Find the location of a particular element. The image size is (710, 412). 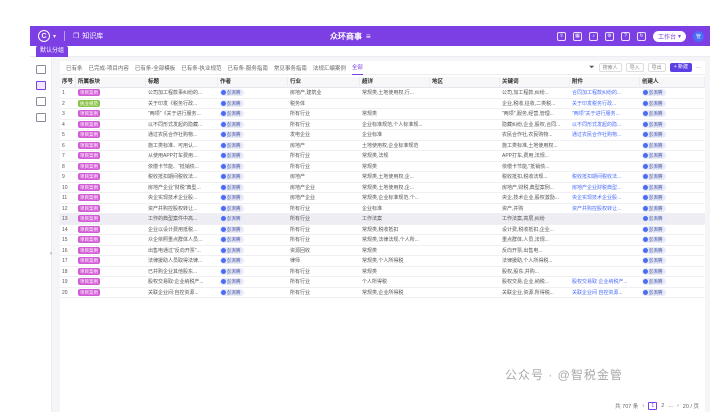

col-author: 作者 is located at coordinates (253, 82).